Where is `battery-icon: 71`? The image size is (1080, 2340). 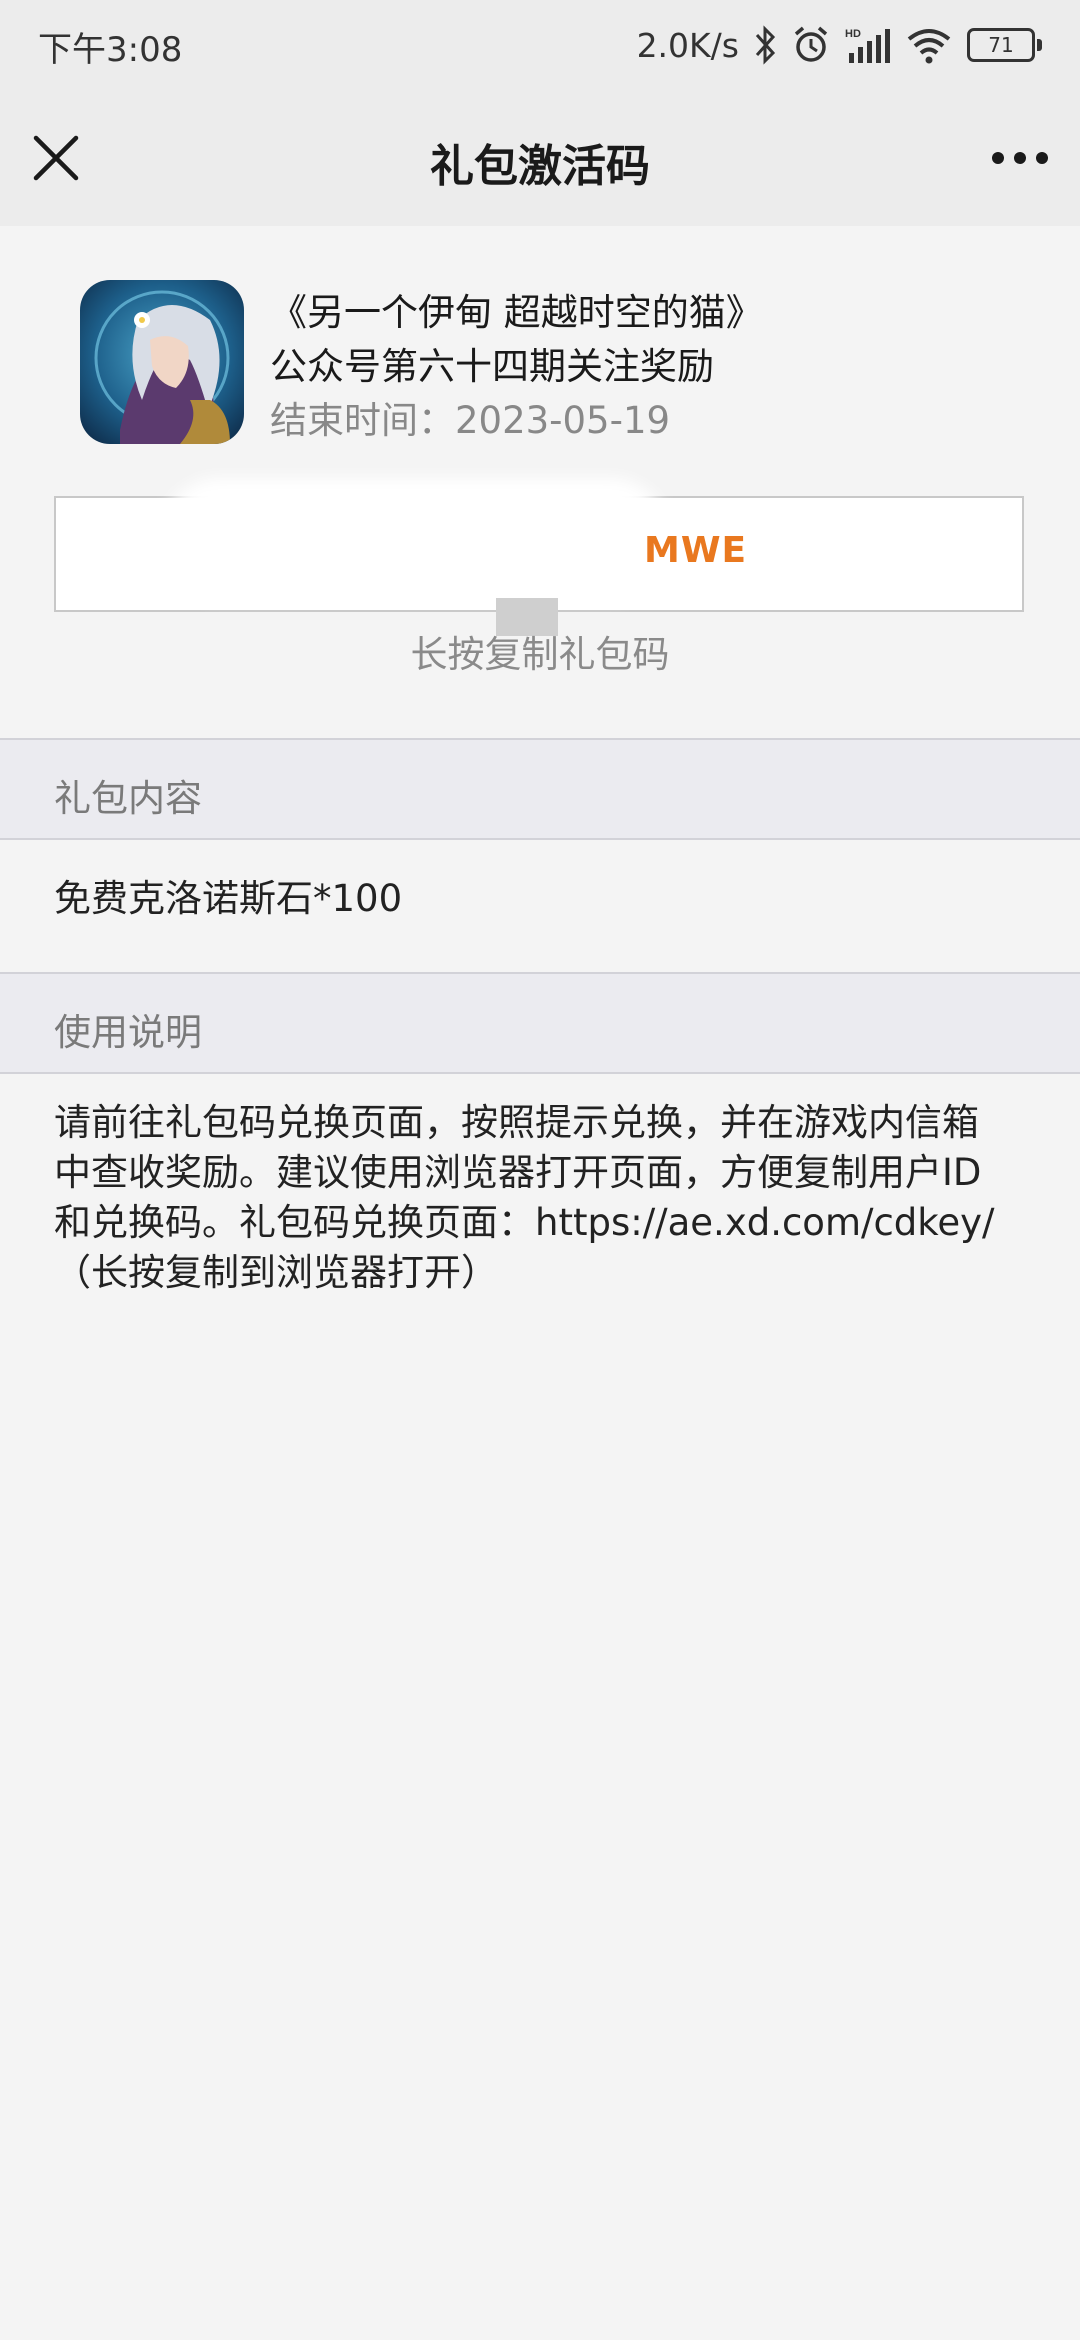 battery-icon: 71 is located at coordinates (1004, 45).